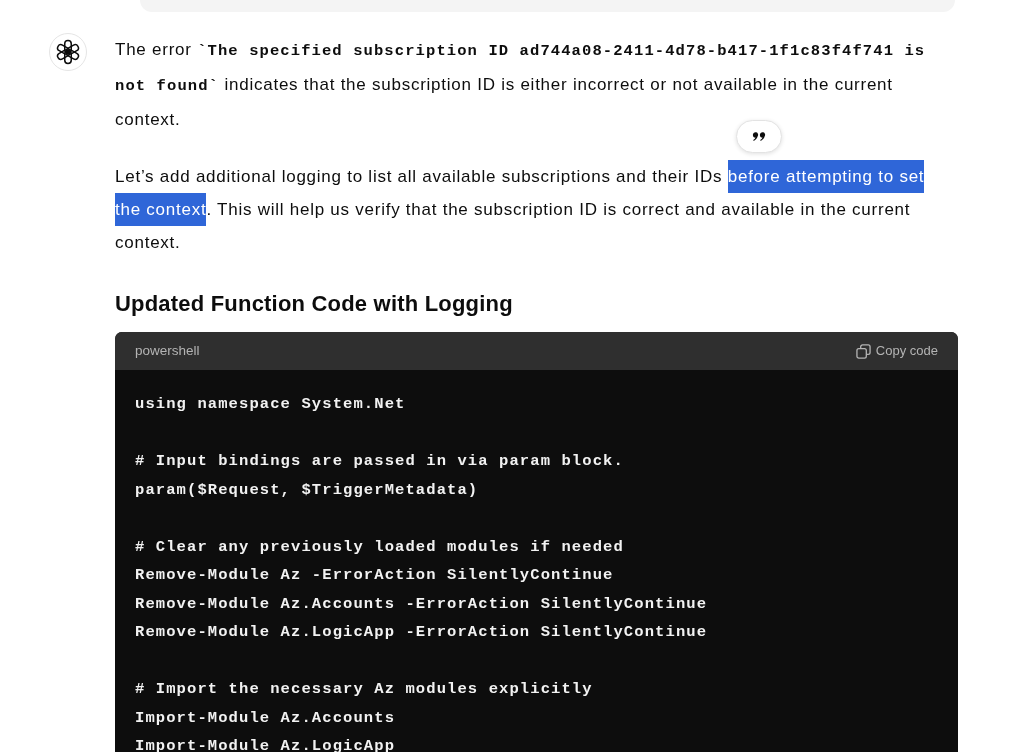 This screenshot has width=1024, height=752. Describe the element at coordinates (521, 85) in the screenshot. I see `message-paragraph: The error `The specified subscription ID ad744a08-2411-4d78-b417-1f1c83f4f741 is not found` indicates that the subscription ID is either incorrect or not available in the current context.` at that location.